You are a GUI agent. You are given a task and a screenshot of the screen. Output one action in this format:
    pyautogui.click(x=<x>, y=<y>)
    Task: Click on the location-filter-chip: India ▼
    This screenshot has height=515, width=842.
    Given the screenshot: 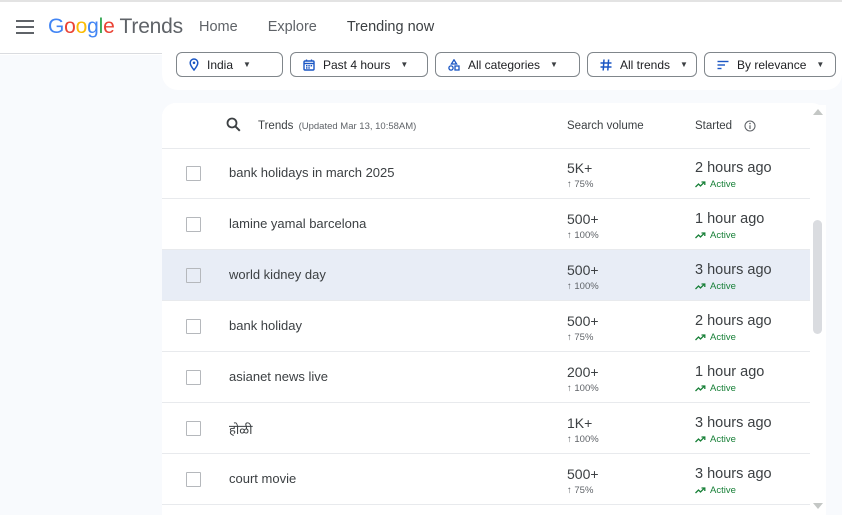 What is the action you would take?
    pyautogui.click(x=229, y=64)
    